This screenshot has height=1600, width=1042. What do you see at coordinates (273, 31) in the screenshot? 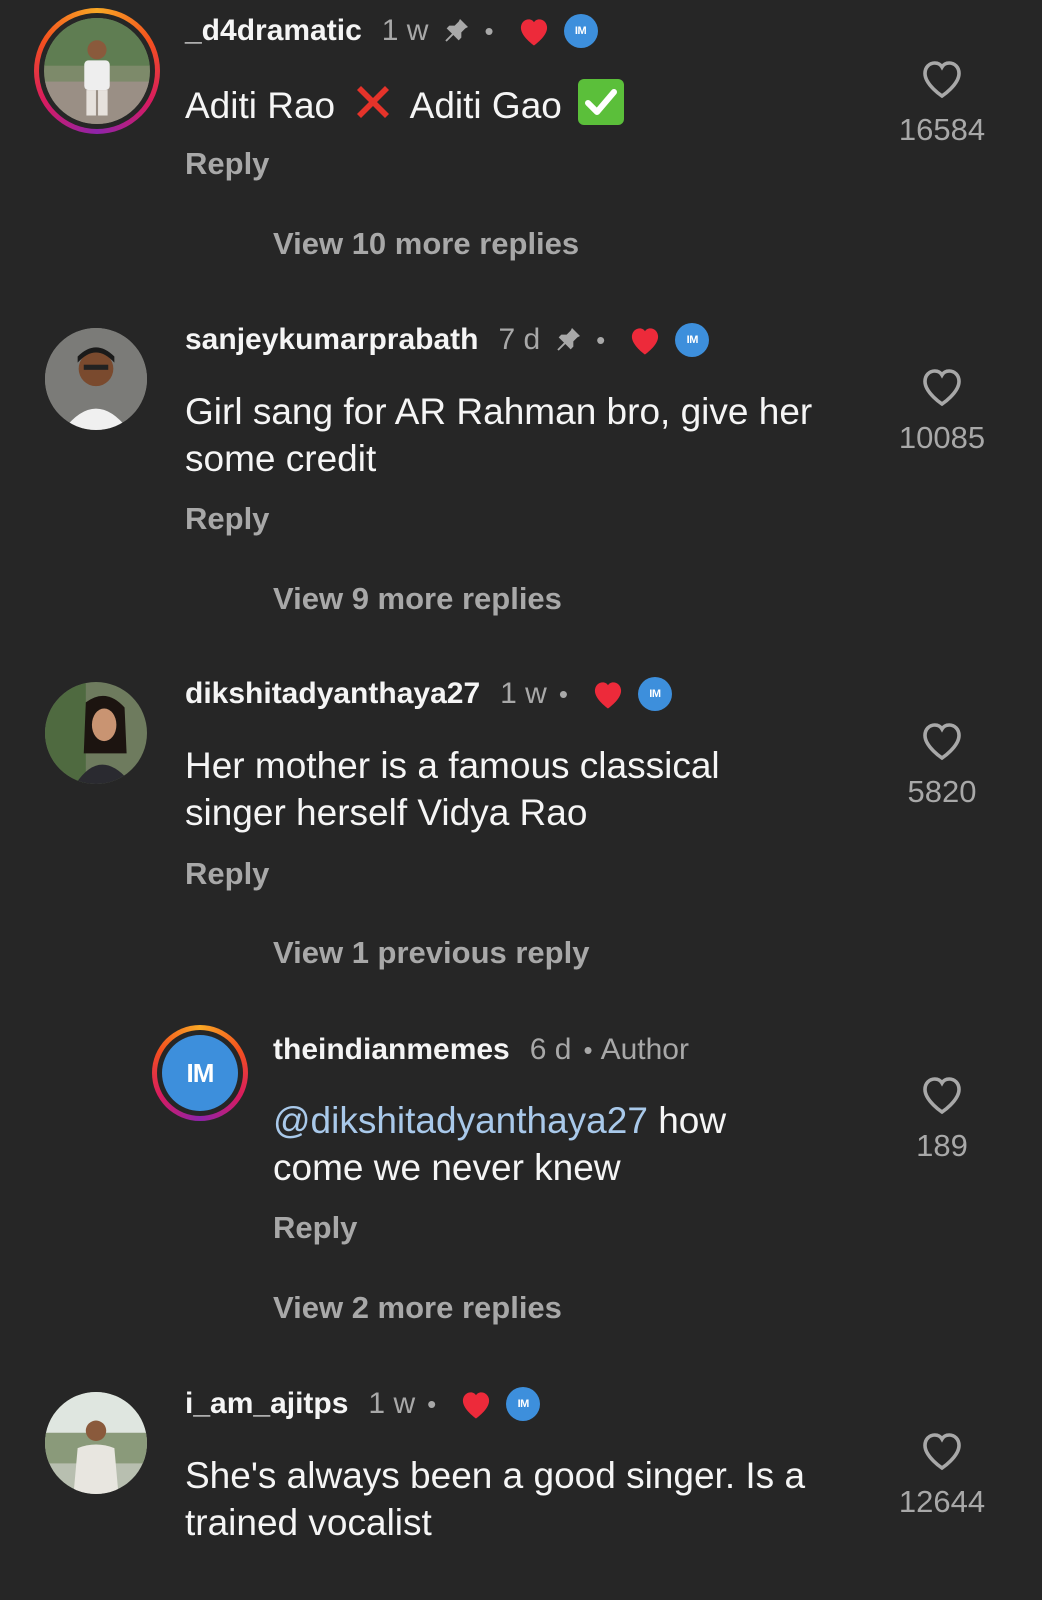
I see `username: _d4dramatic` at bounding box center [273, 31].